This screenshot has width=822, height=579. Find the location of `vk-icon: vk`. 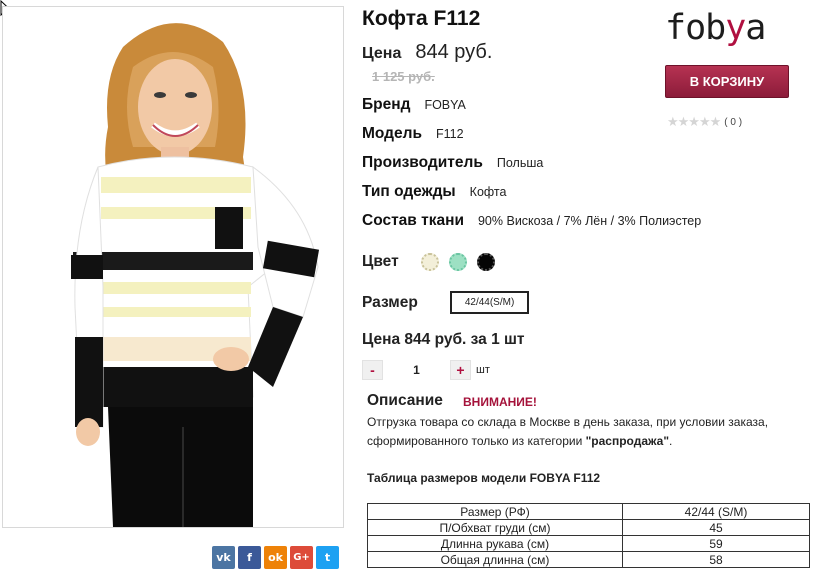

vk-icon: vk is located at coordinates (223, 557).